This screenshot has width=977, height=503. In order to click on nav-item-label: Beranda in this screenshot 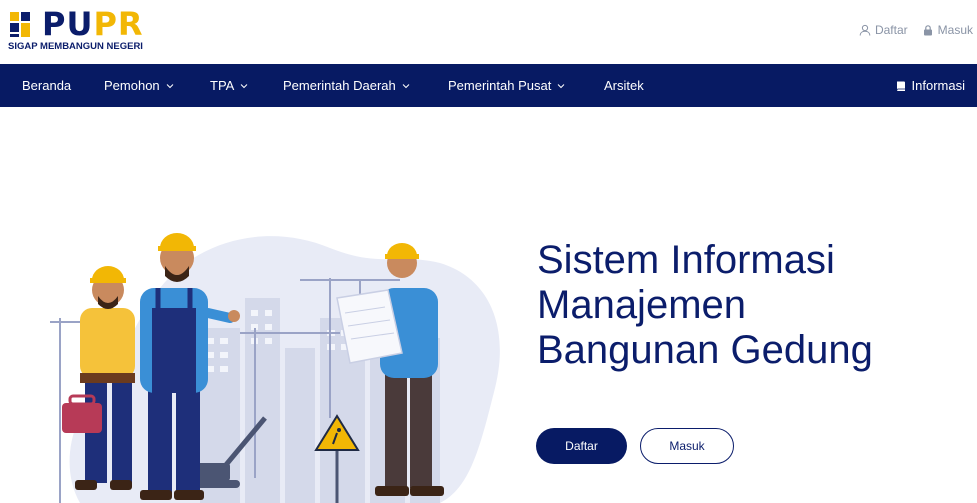, I will do `click(47, 85)`.